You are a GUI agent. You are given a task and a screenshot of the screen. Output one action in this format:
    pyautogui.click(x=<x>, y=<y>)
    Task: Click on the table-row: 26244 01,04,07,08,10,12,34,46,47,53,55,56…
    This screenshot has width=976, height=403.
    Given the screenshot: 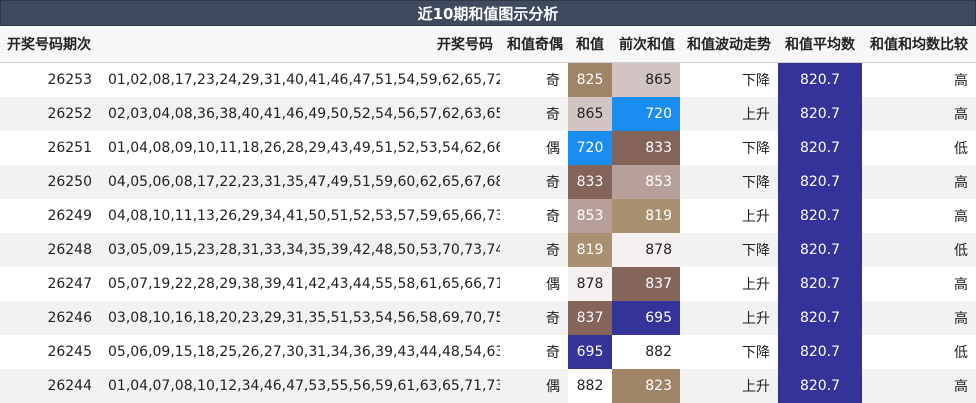 What is the action you would take?
    pyautogui.click(x=488, y=386)
    